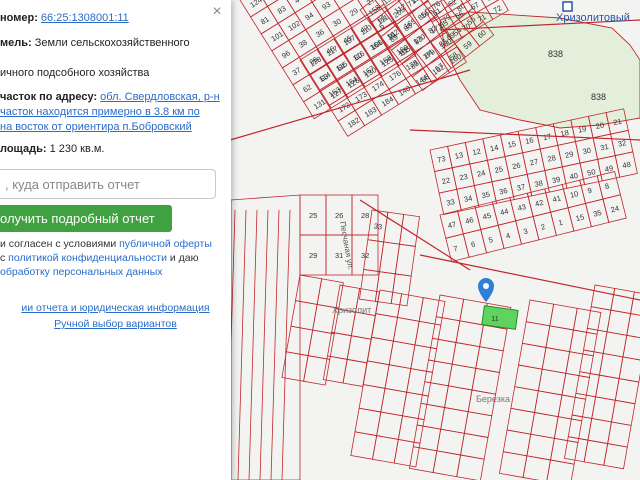  I want to click on use-row: ичного подсобного хозяйства, so click(74, 73).